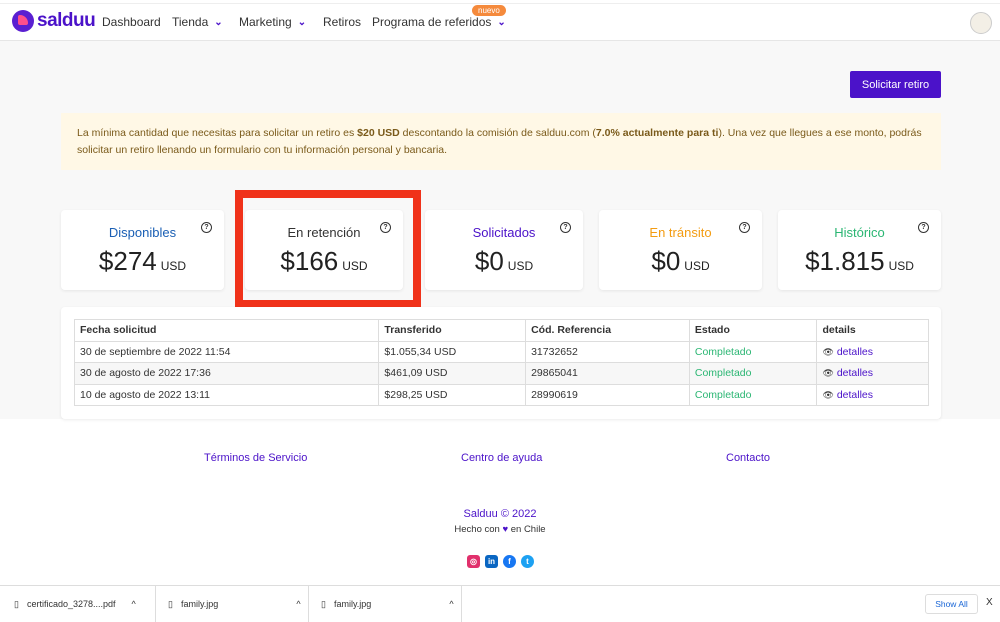  What do you see at coordinates (951, 604) in the screenshot?
I see `show-all-button: Show All` at bounding box center [951, 604].